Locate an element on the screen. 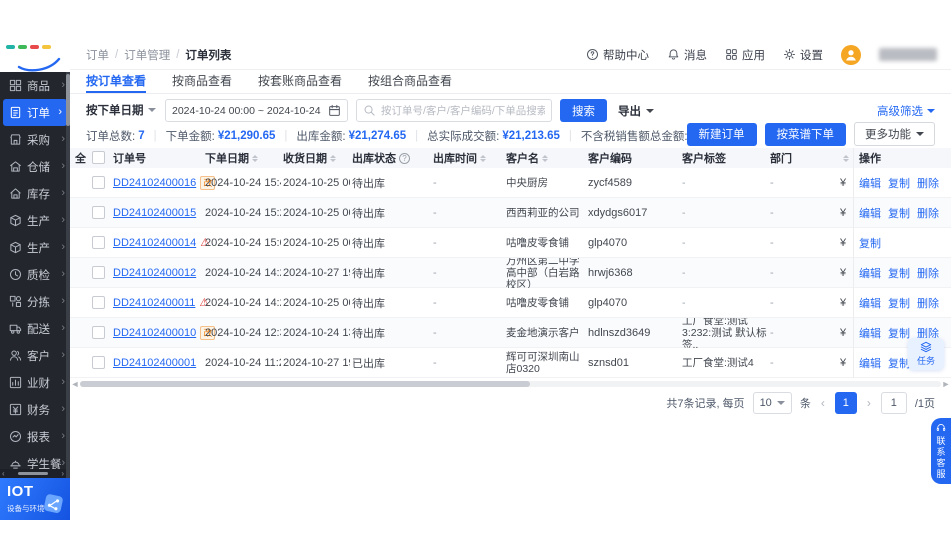  column-header-amt is located at coordinates (846, 158).